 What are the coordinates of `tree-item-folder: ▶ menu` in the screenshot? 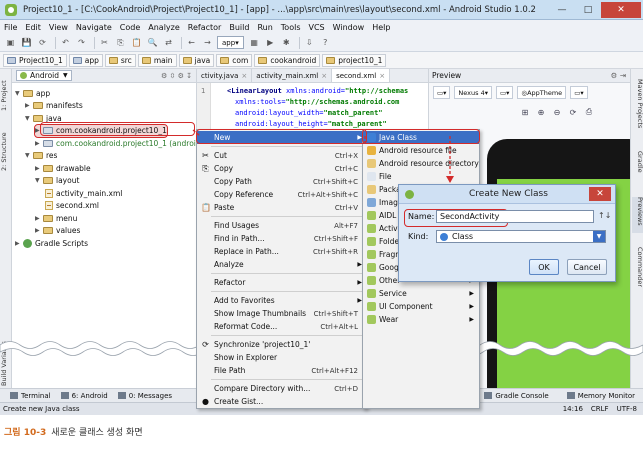 It's located at (56, 218).